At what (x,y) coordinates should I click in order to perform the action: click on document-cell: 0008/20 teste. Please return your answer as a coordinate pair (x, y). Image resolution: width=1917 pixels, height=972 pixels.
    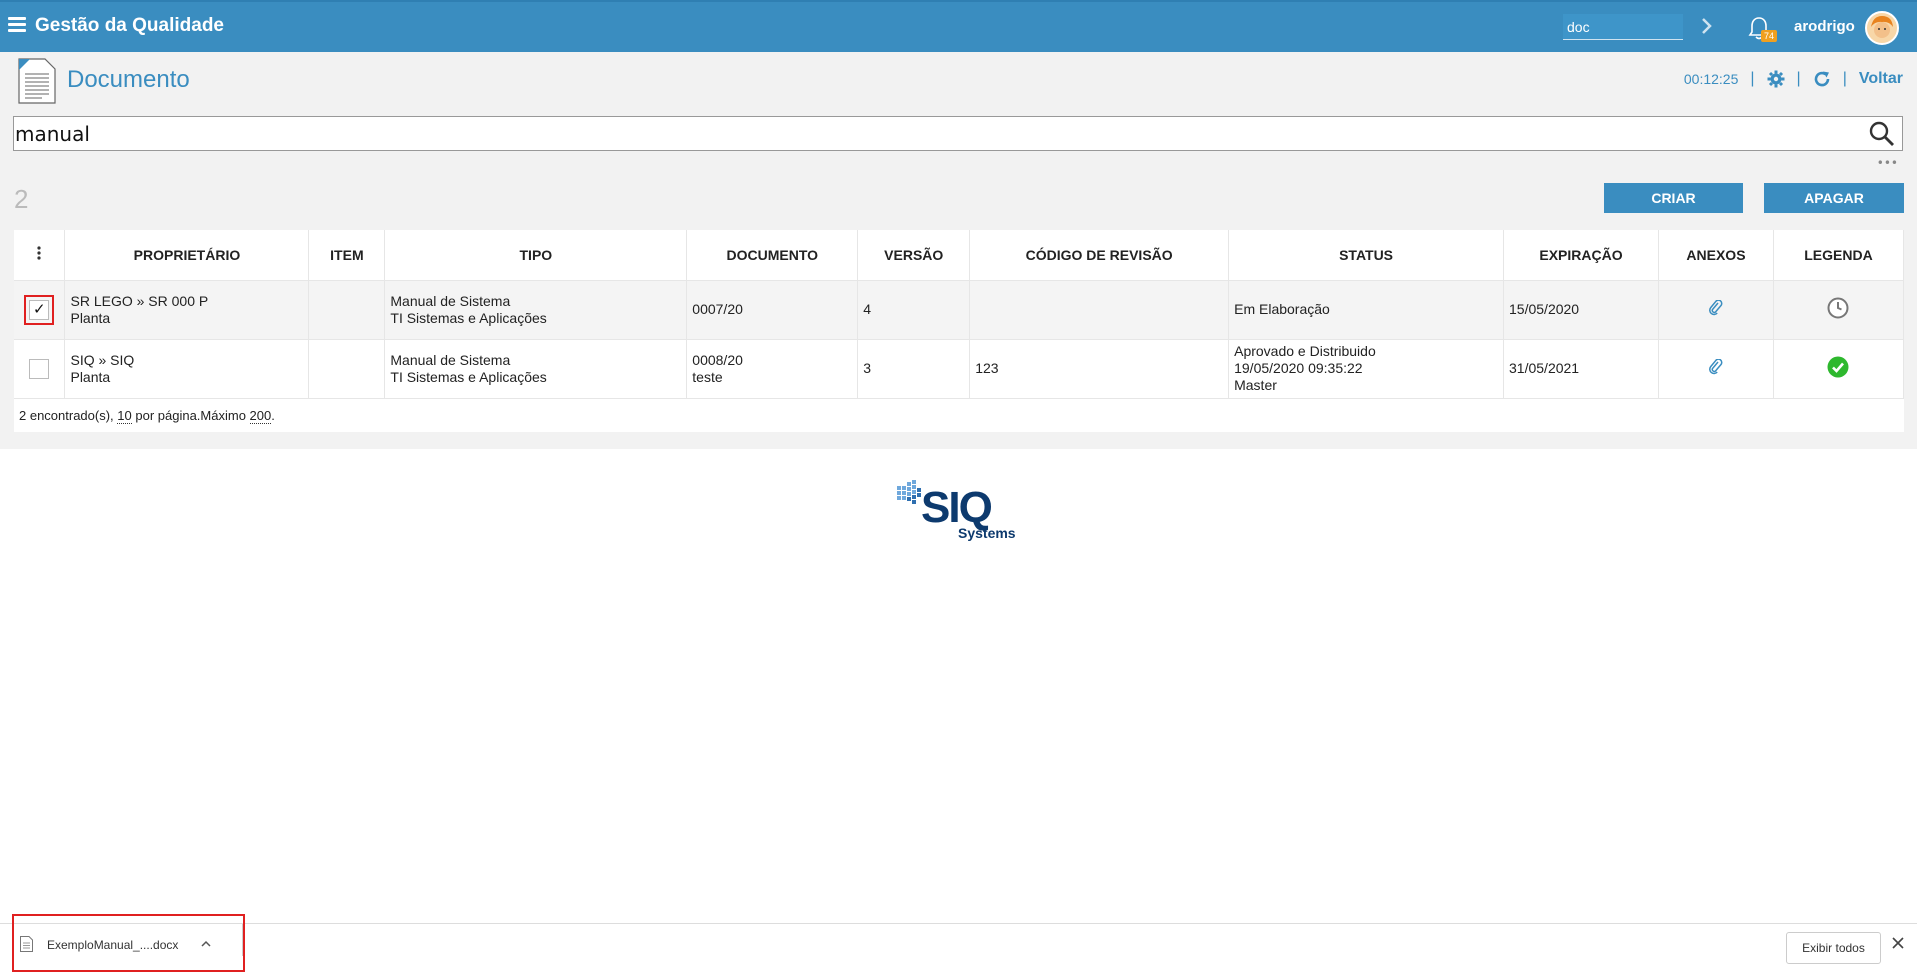
    Looking at the image, I should click on (772, 369).